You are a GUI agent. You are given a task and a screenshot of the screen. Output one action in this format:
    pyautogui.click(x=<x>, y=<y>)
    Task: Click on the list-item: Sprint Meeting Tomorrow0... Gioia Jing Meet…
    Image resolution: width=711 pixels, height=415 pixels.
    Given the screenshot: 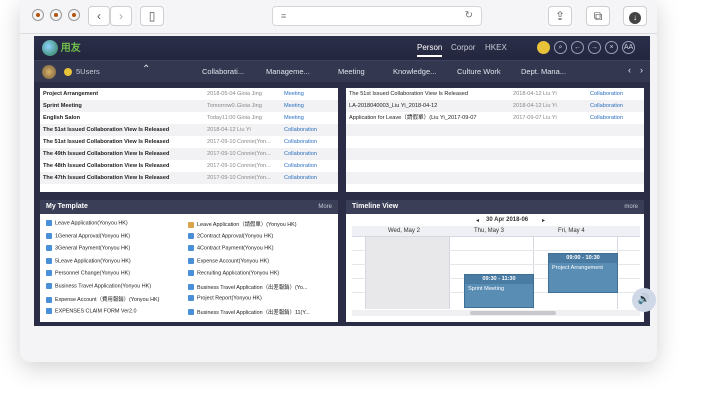 What is the action you would take?
    pyautogui.click(x=189, y=106)
    